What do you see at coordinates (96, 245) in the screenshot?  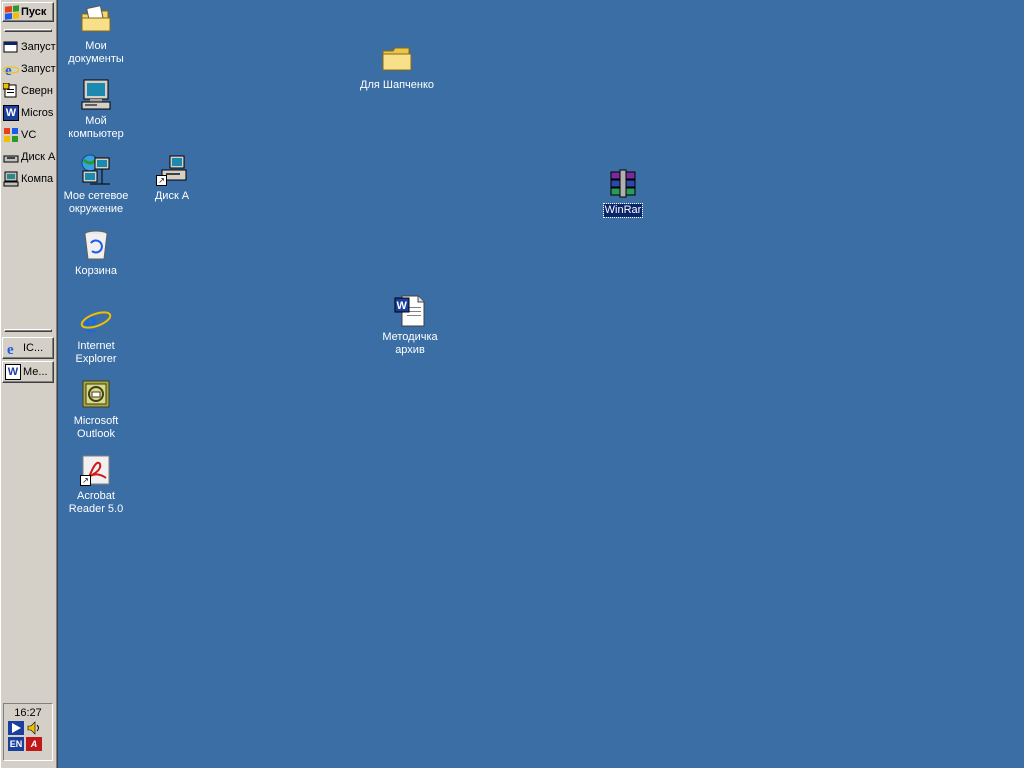 I see `recycle-bin-icon` at bounding box center [96, 245].